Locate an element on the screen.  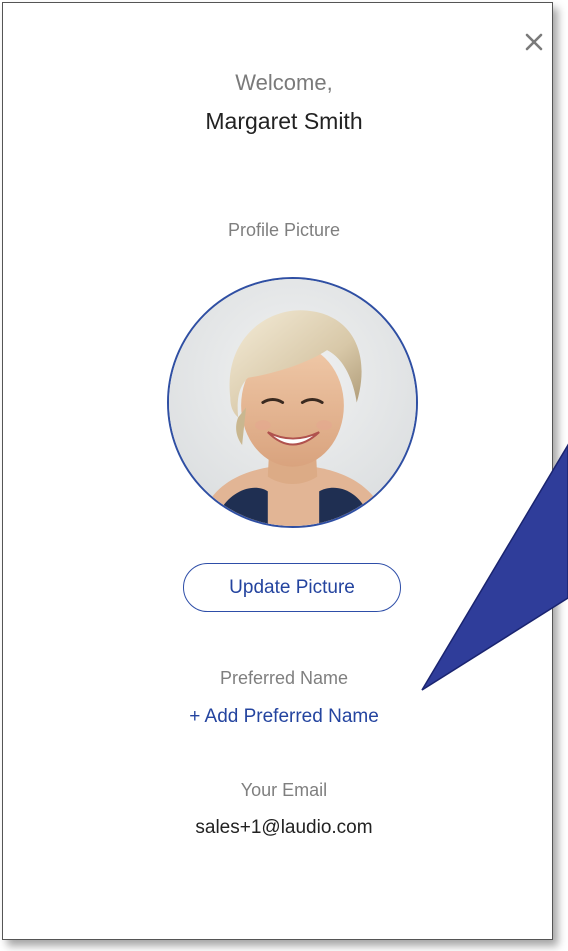
close-icon is located at coordinates (534, 42).